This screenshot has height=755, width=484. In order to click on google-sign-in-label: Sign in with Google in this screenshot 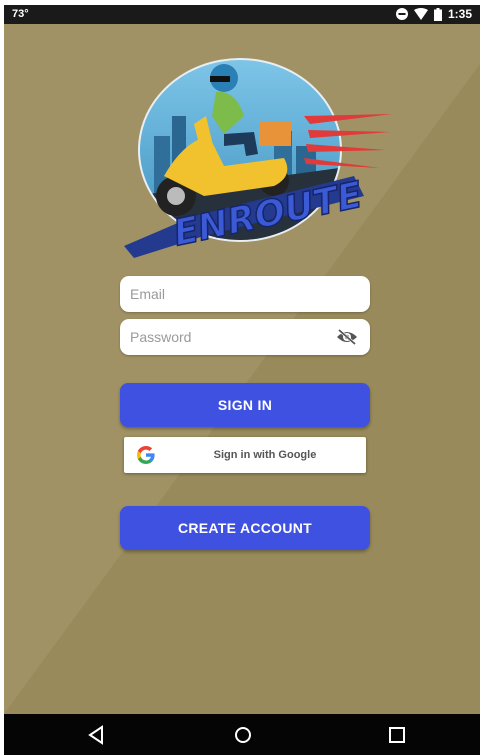, I will do `click(265, 455)`.